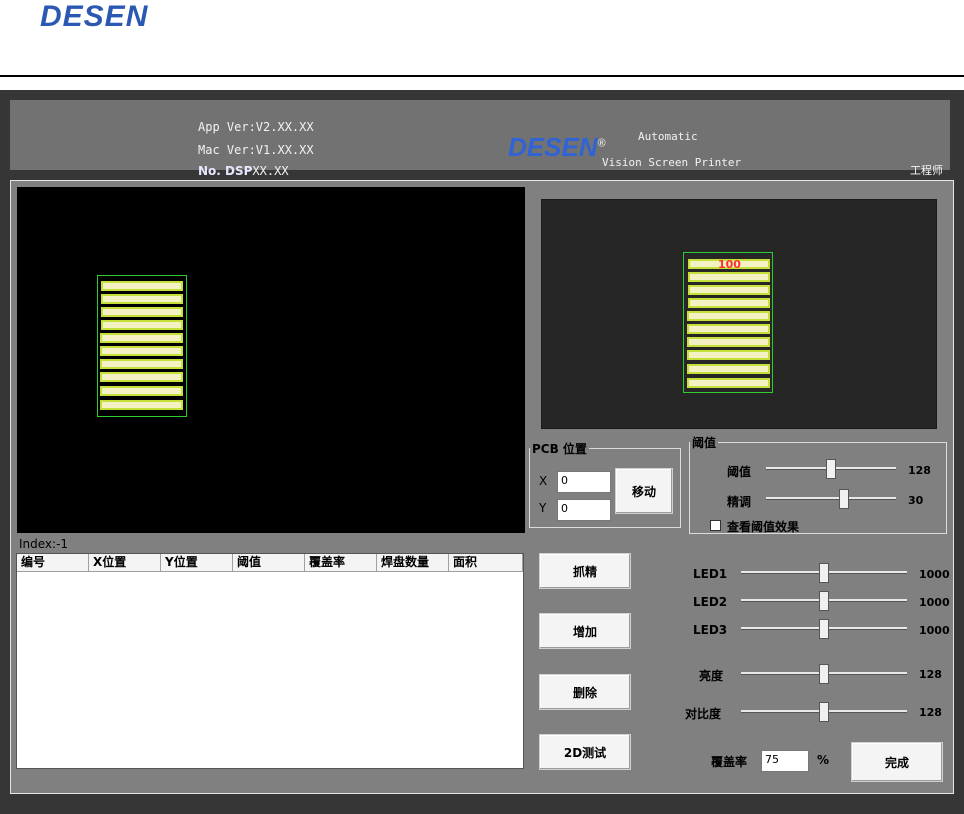  What do you see at coordinates (728, 322) in the screenshot?
I see `preview-pad-group: 100` at bounding box center [728, 322].